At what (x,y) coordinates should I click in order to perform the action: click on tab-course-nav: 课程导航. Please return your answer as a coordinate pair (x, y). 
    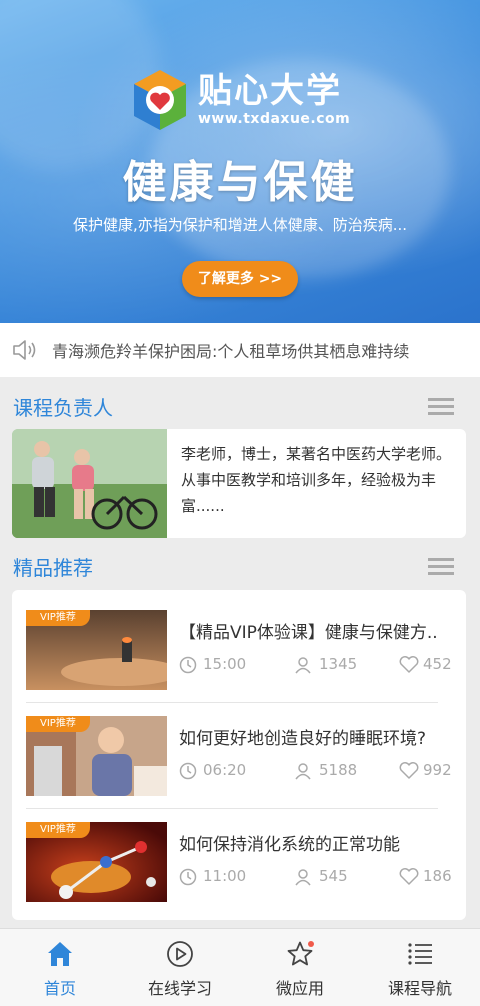
    Looking at the image, I should click on (420, 967).